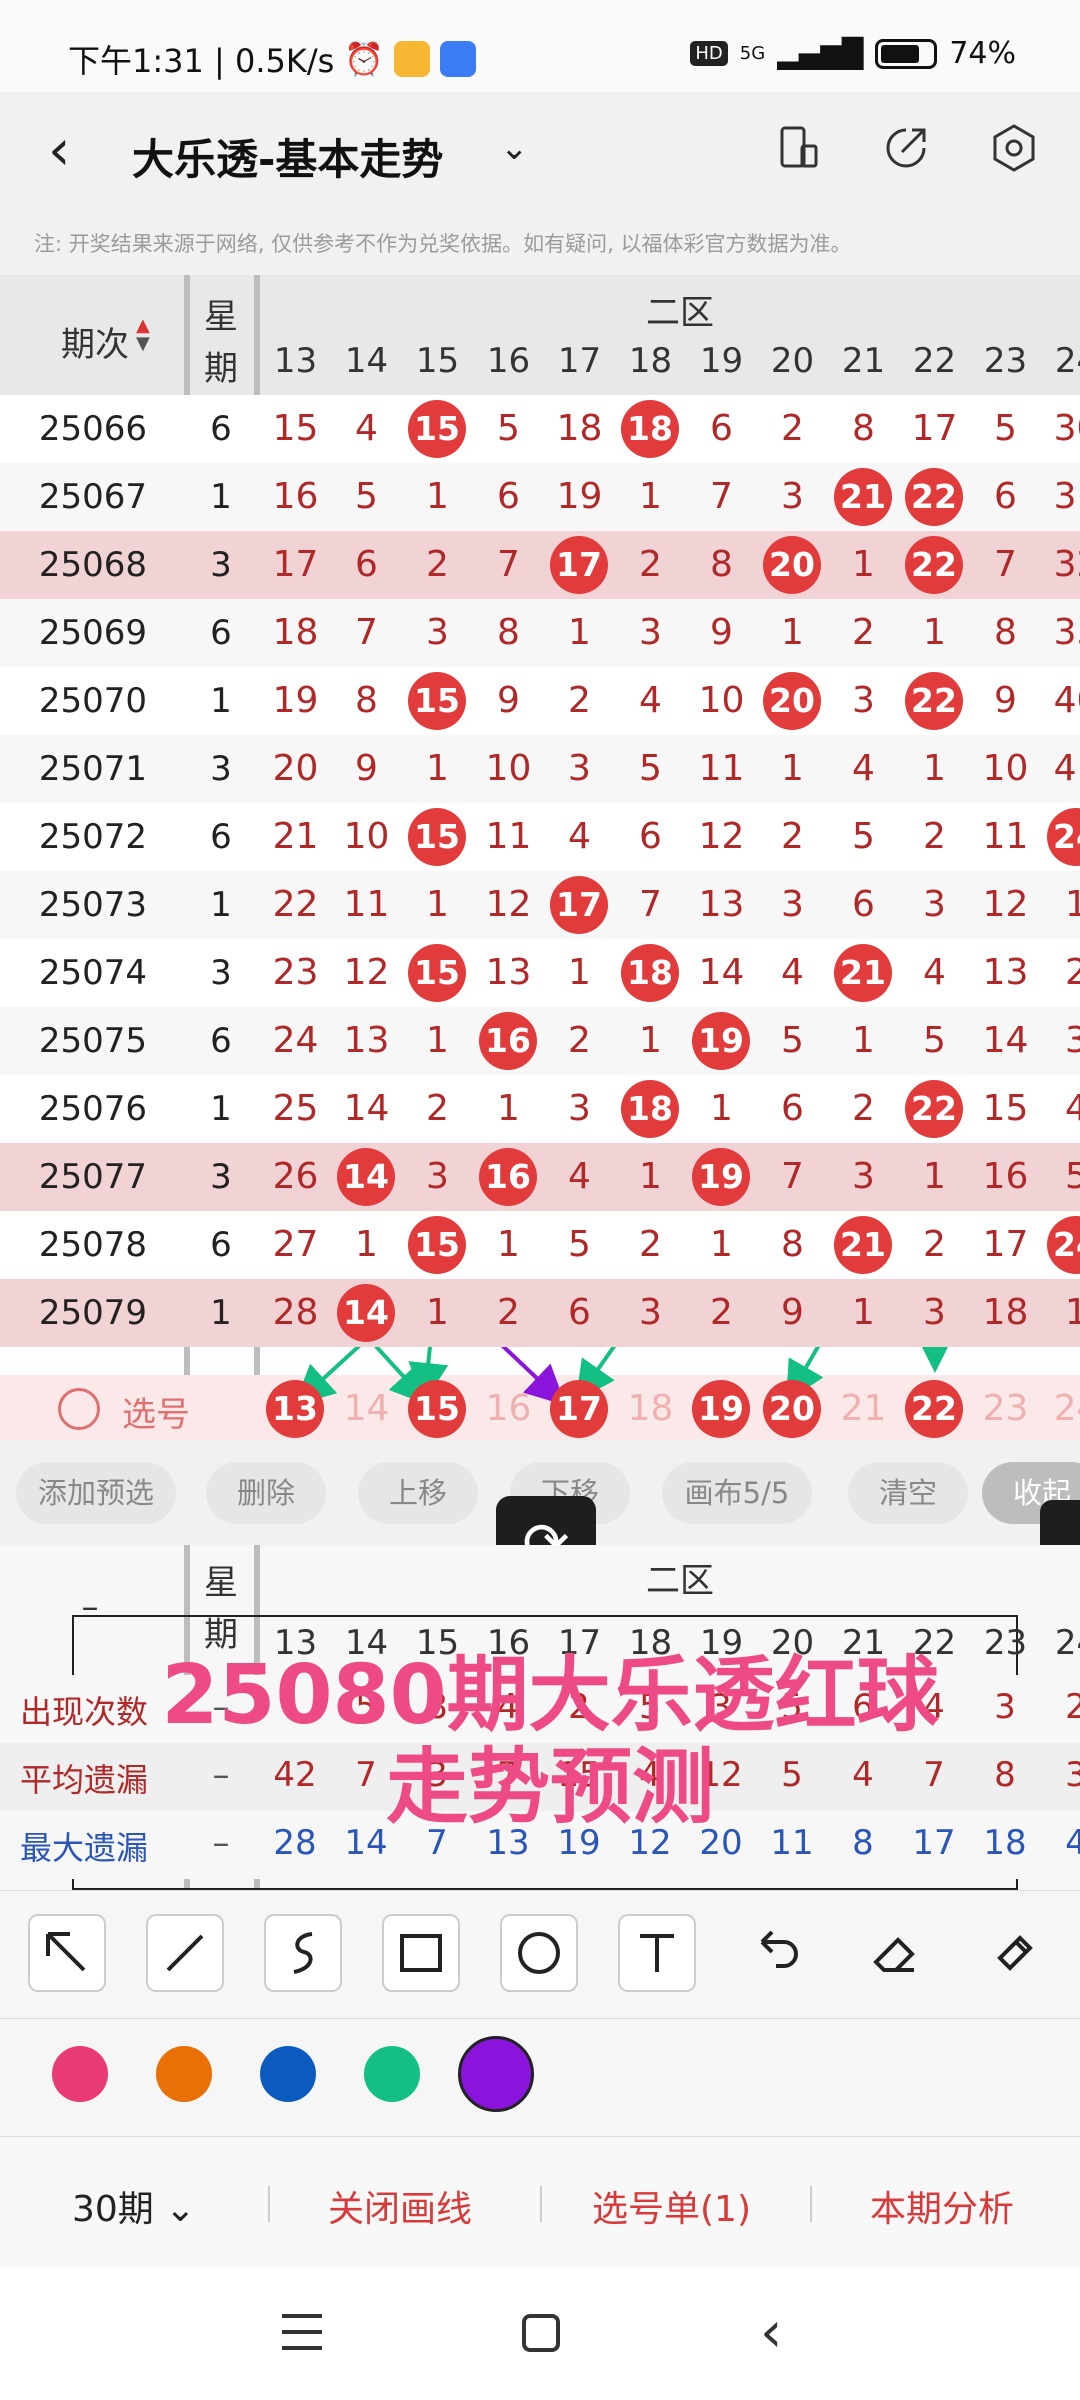 Image resolution: width=1080 pixels, height=2400 pixels. Describe the element at coordinates (266, 1493) in the screenshot. I see `toolbar-button: 删除` at that location.